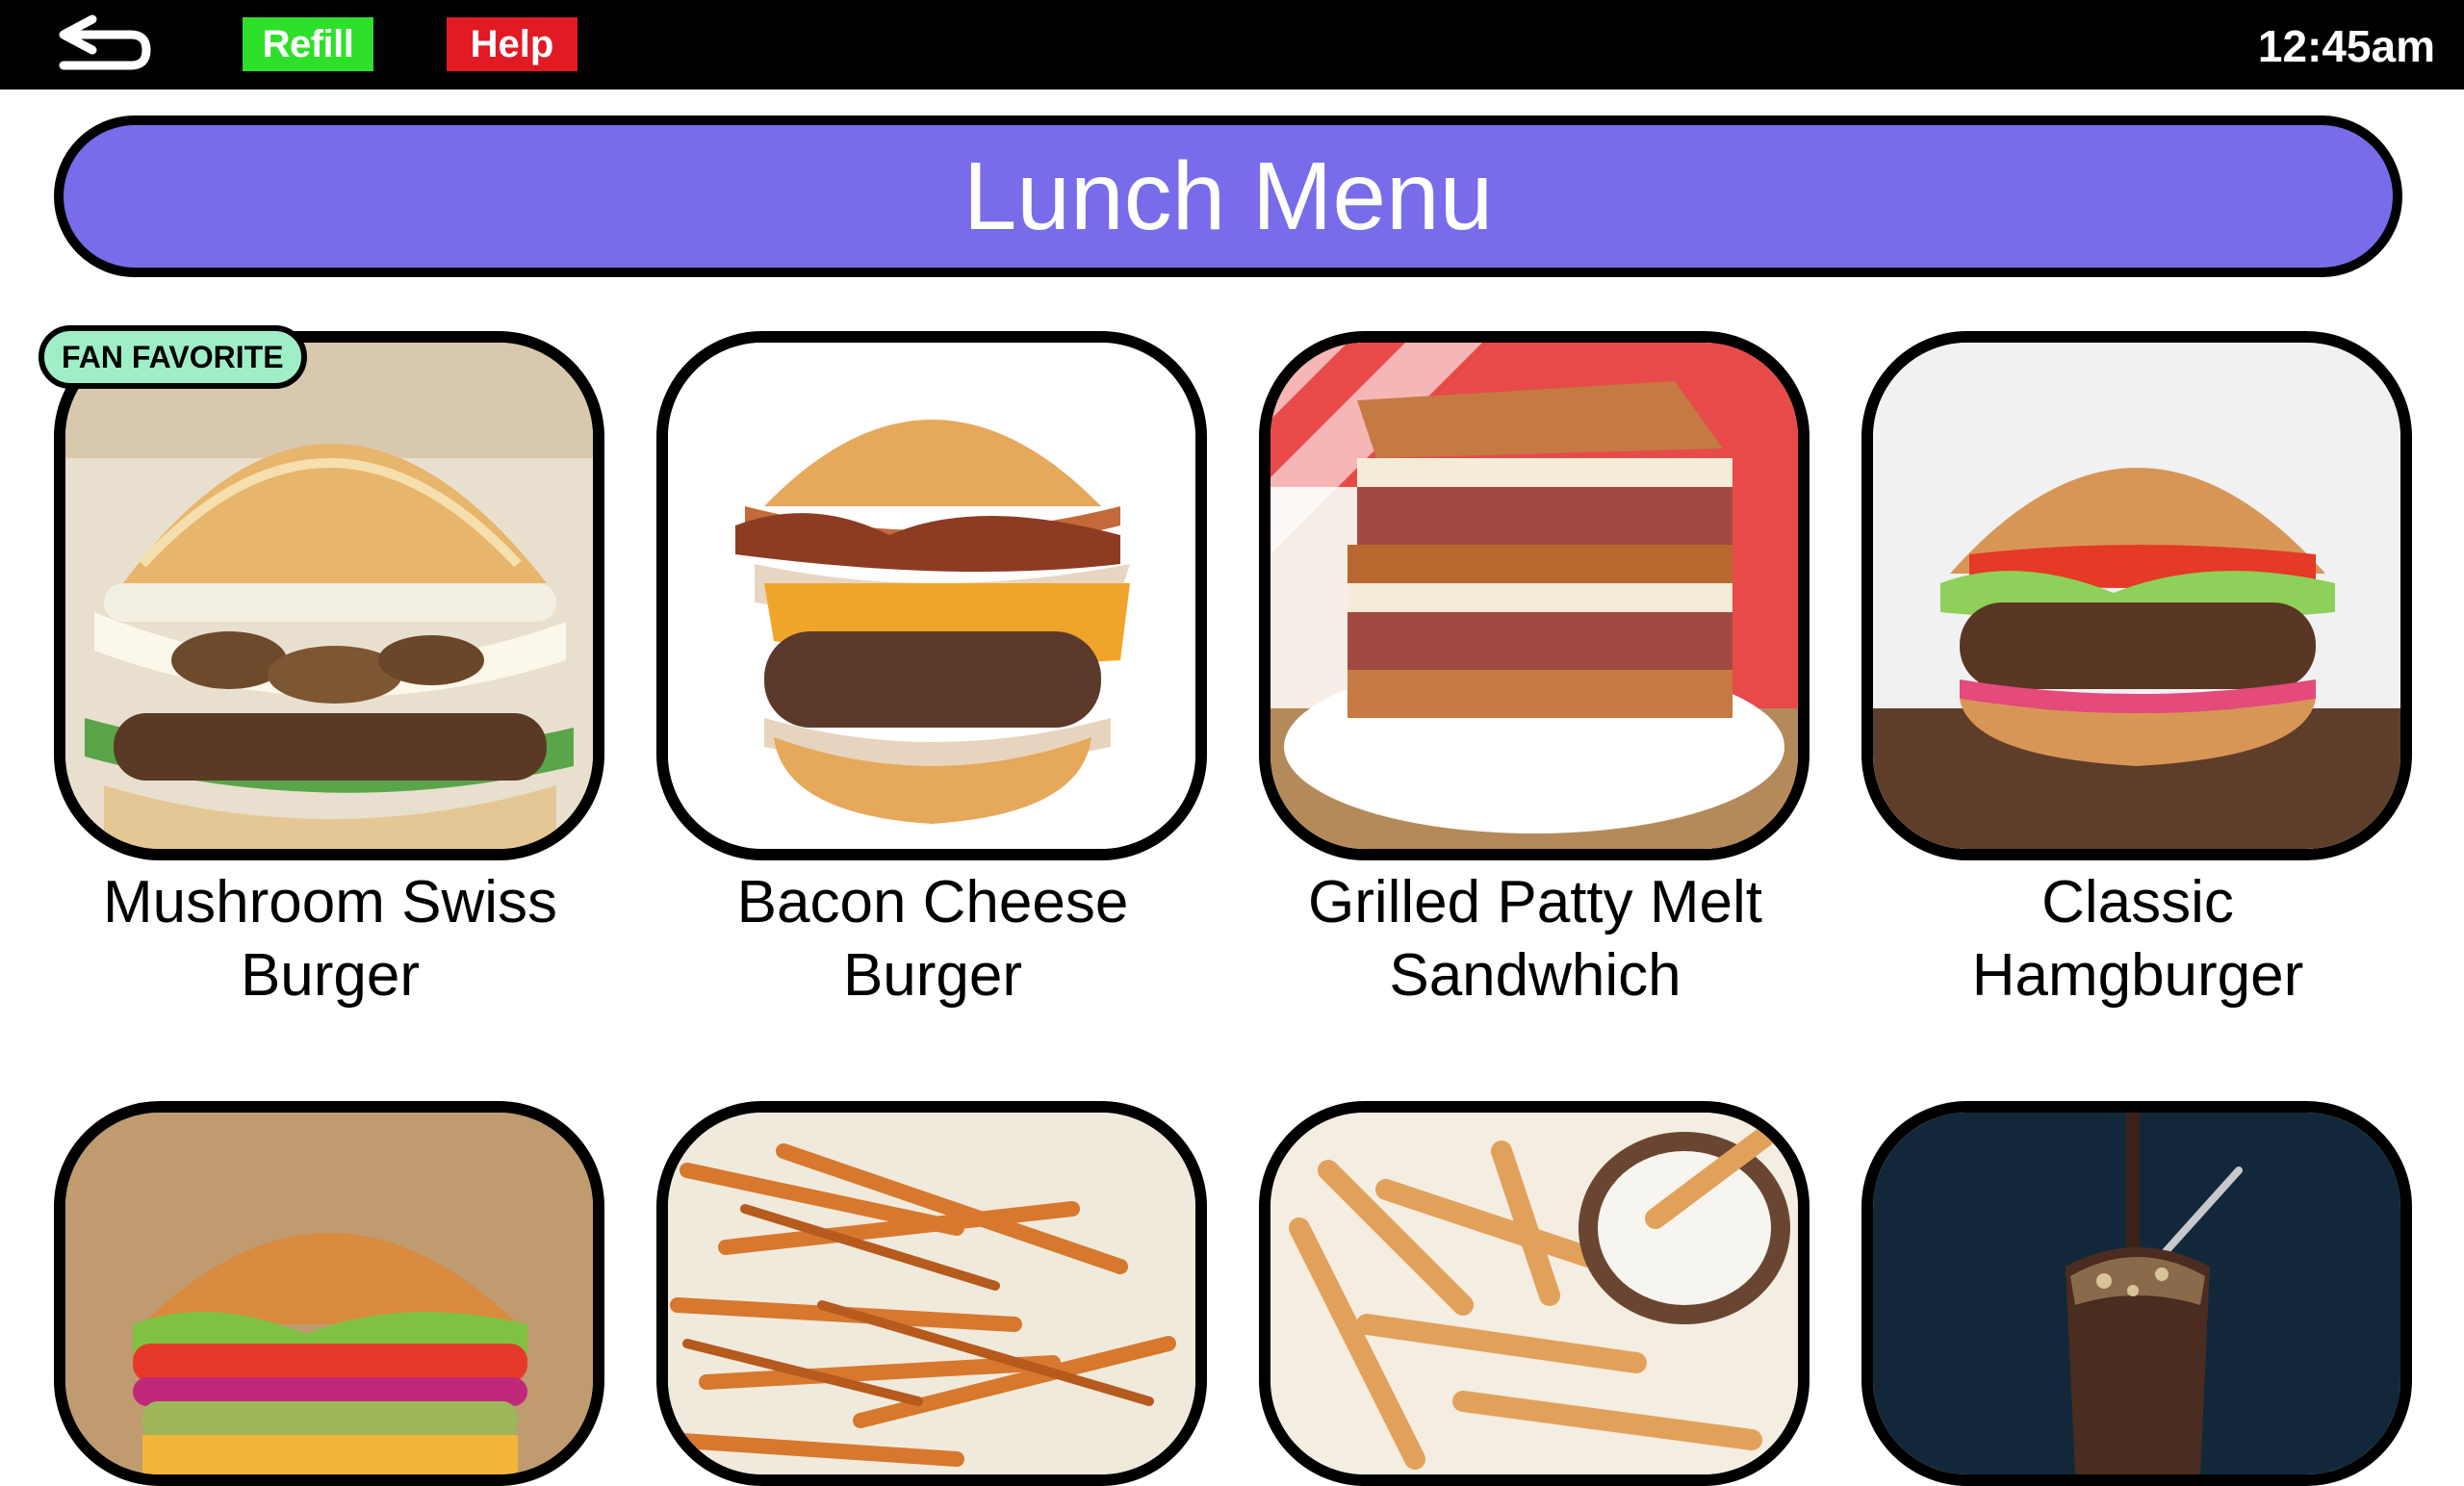  What do you see at coordinates (2346, 46) in the screenshot?
I see `clock: 12:45am` at bounding box center [2346, 46].